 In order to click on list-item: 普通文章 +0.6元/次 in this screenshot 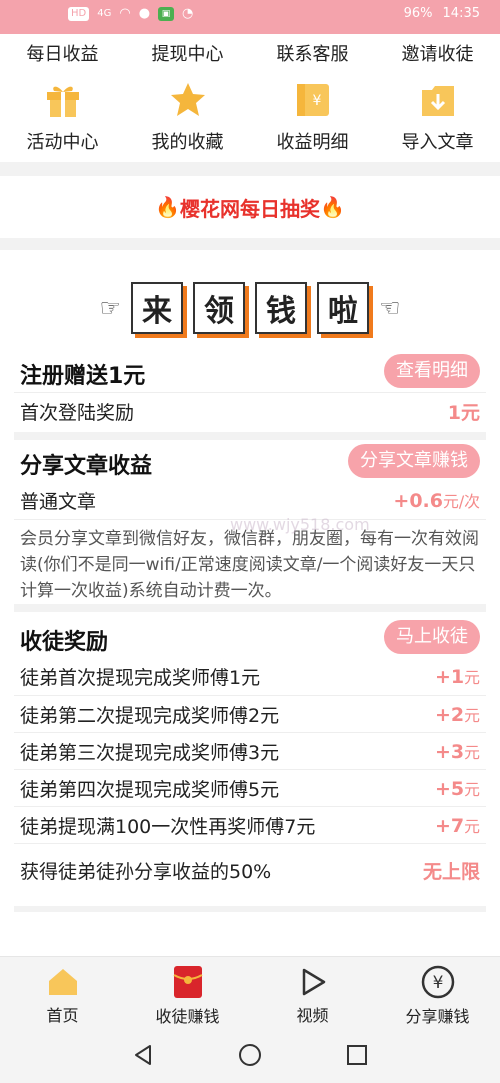, I will do `click(250, 500)`.